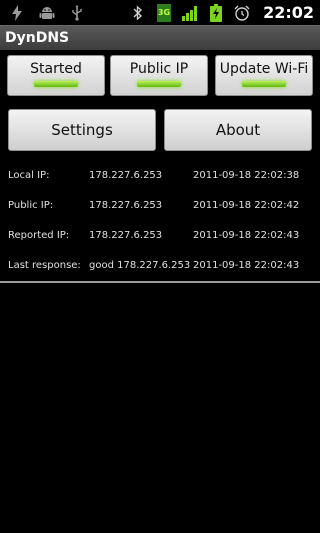  What do you see at coordinates (17, 13) in the screenshot?
I see `flash-icon` at bounding box center [17, 13].